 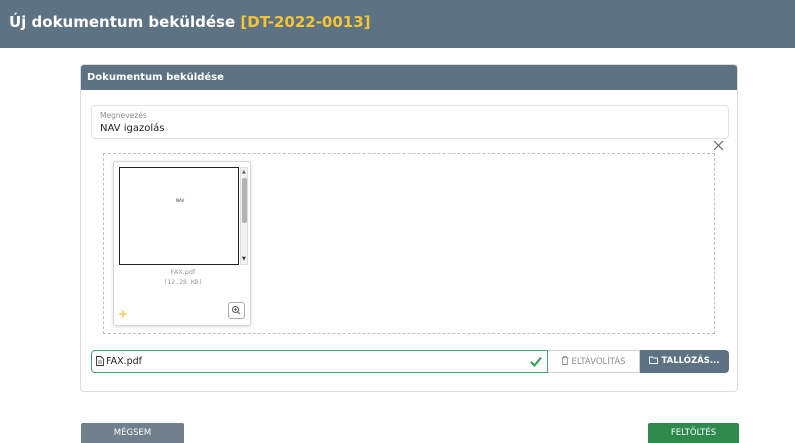 I want to click on zoom-button, so click(x=236, y=310).